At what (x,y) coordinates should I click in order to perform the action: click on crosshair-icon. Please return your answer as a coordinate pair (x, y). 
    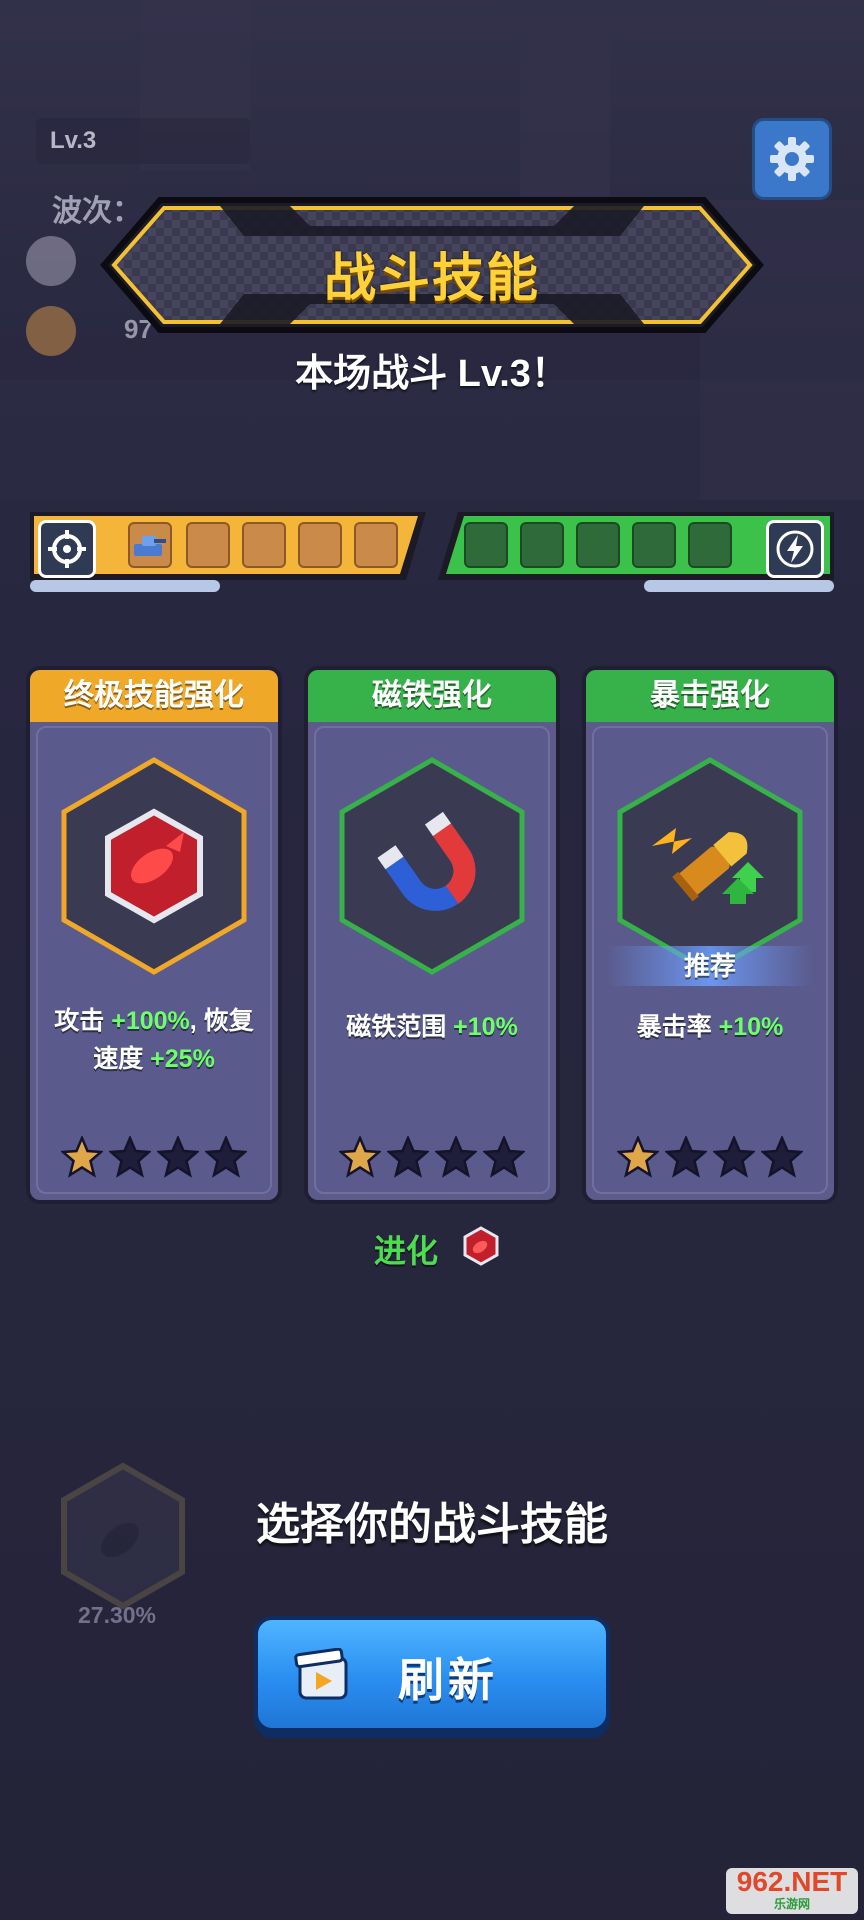
    Looking at the image, I should click on (67, 549).